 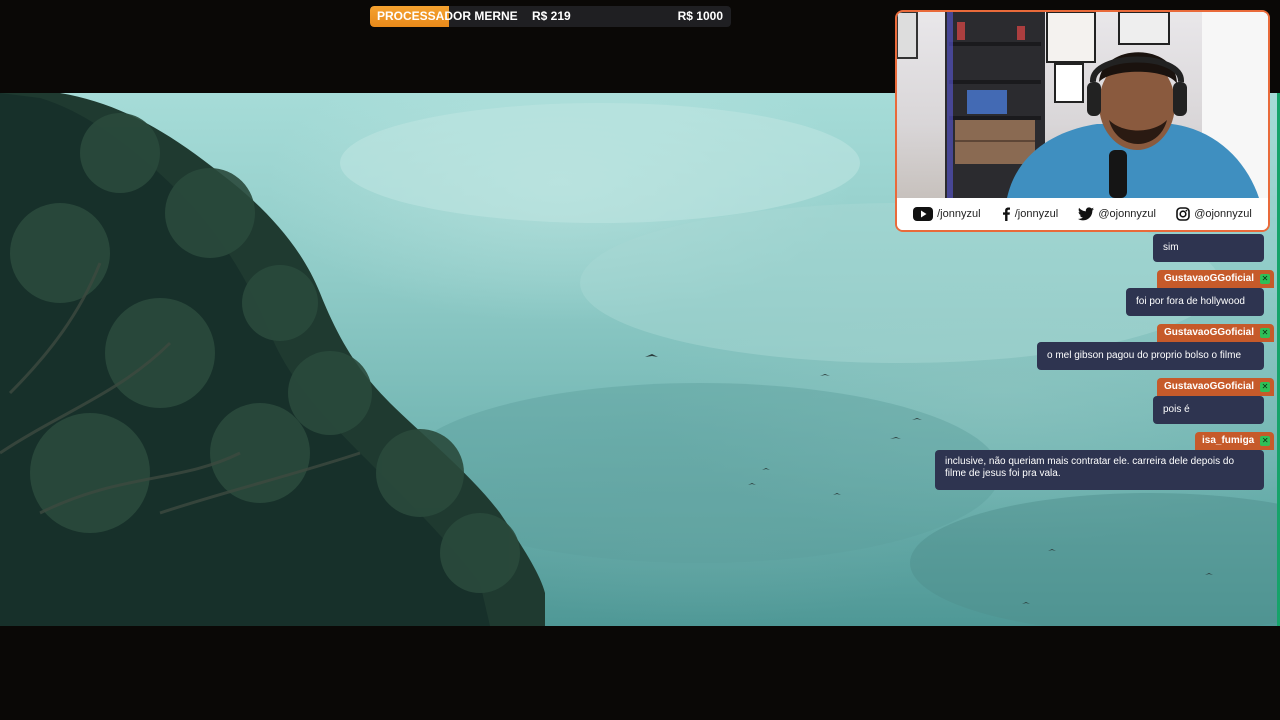 I want to click on chat-username: isa_fumiga ✕, so click(x=1235, y=441).